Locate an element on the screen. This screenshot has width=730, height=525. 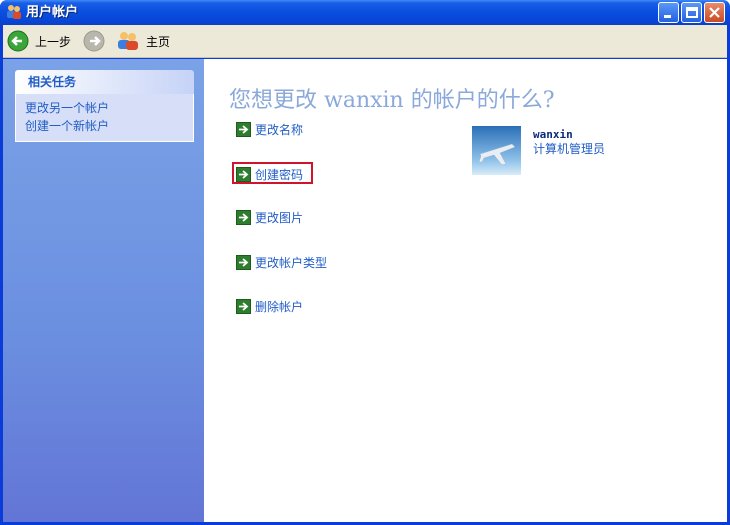
users-home-icon is located at coordinates (128, 41).